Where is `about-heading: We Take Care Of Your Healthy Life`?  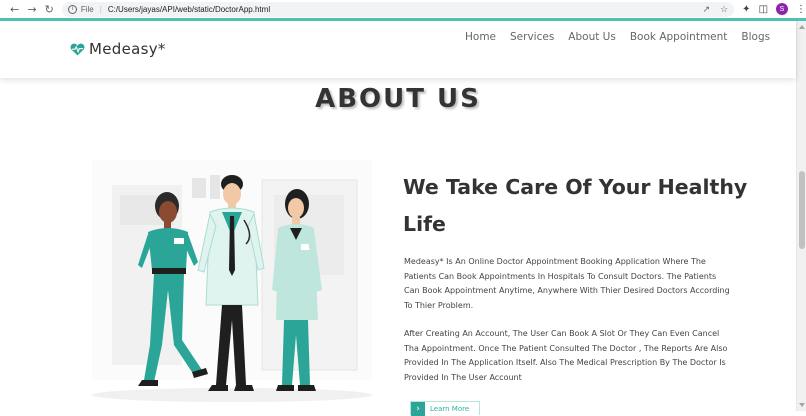 about-heading: We Take Care Of Your Healthy Life is located at coordinates (575, 205).